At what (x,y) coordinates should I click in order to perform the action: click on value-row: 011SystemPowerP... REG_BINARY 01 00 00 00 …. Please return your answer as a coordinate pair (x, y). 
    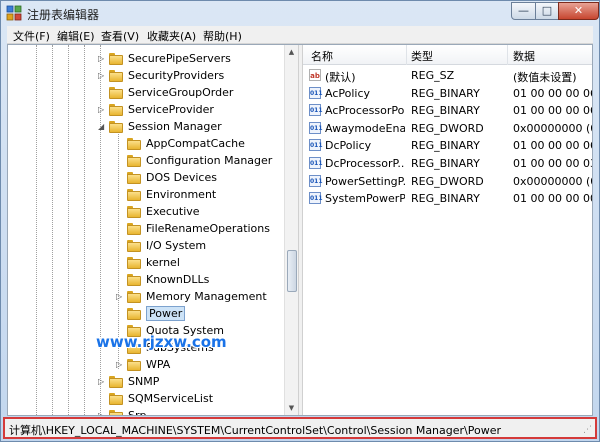
    Looking at the image, I should click on (447, 198).